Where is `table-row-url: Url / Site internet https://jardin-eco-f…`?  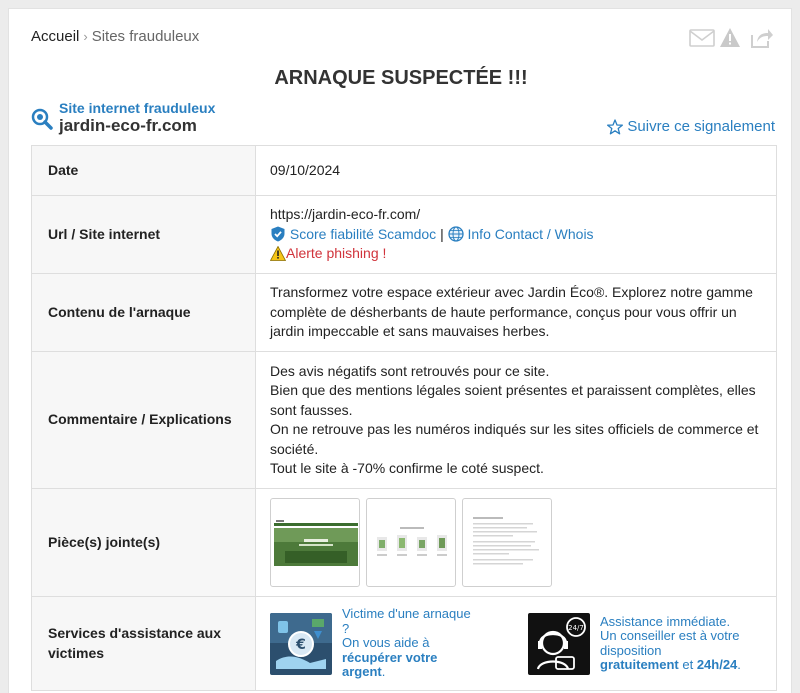 table-row-url: Url / Site internet https://jardin-eco-f… is located at coordinates (404, 234).